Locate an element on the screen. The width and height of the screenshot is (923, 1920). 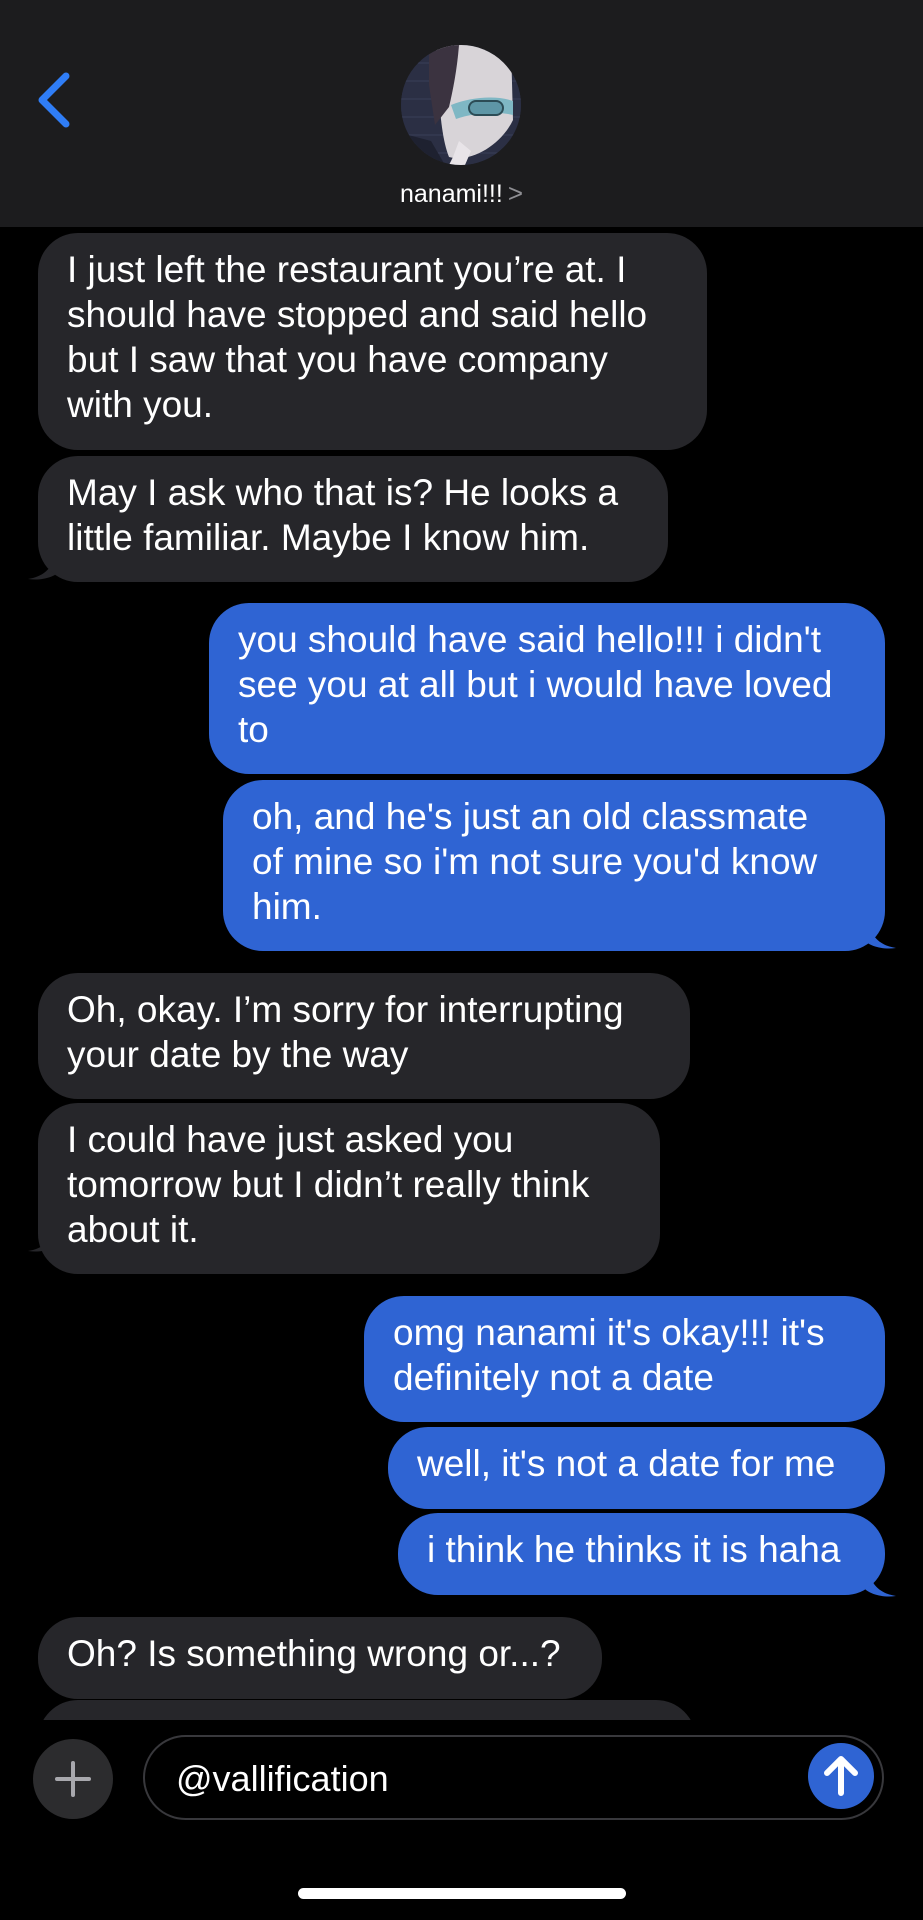
chevron-left-icon is located at coordinates (54, 100).